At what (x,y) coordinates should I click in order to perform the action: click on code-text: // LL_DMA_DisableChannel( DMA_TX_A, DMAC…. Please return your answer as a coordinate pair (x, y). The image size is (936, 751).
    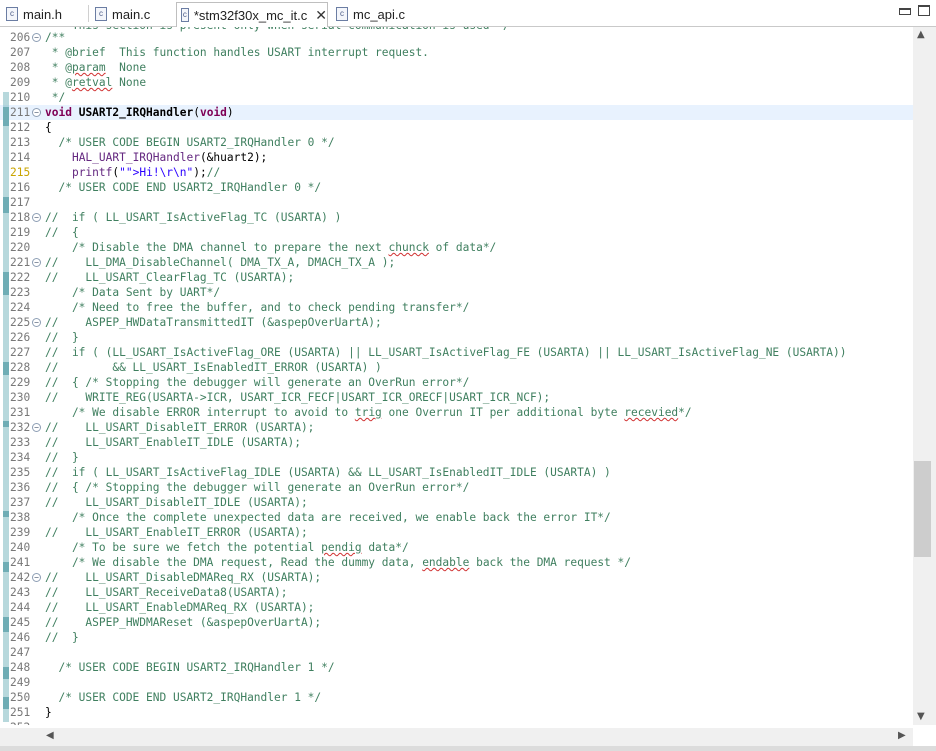
    Looking at the image, I should click on (220, 262).